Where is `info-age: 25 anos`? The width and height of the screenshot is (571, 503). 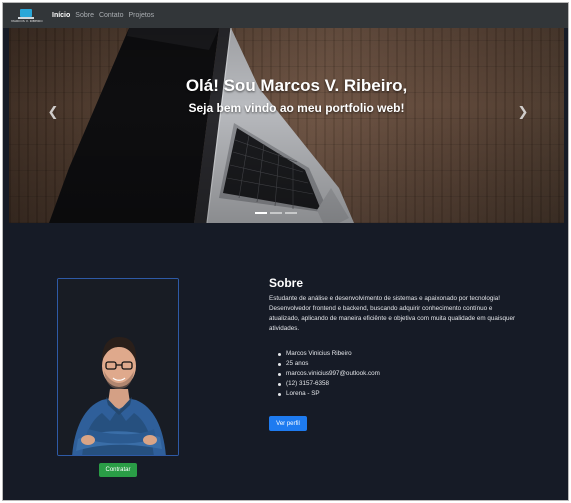 info-age: 25 anos is located at coordinates (329, 364).